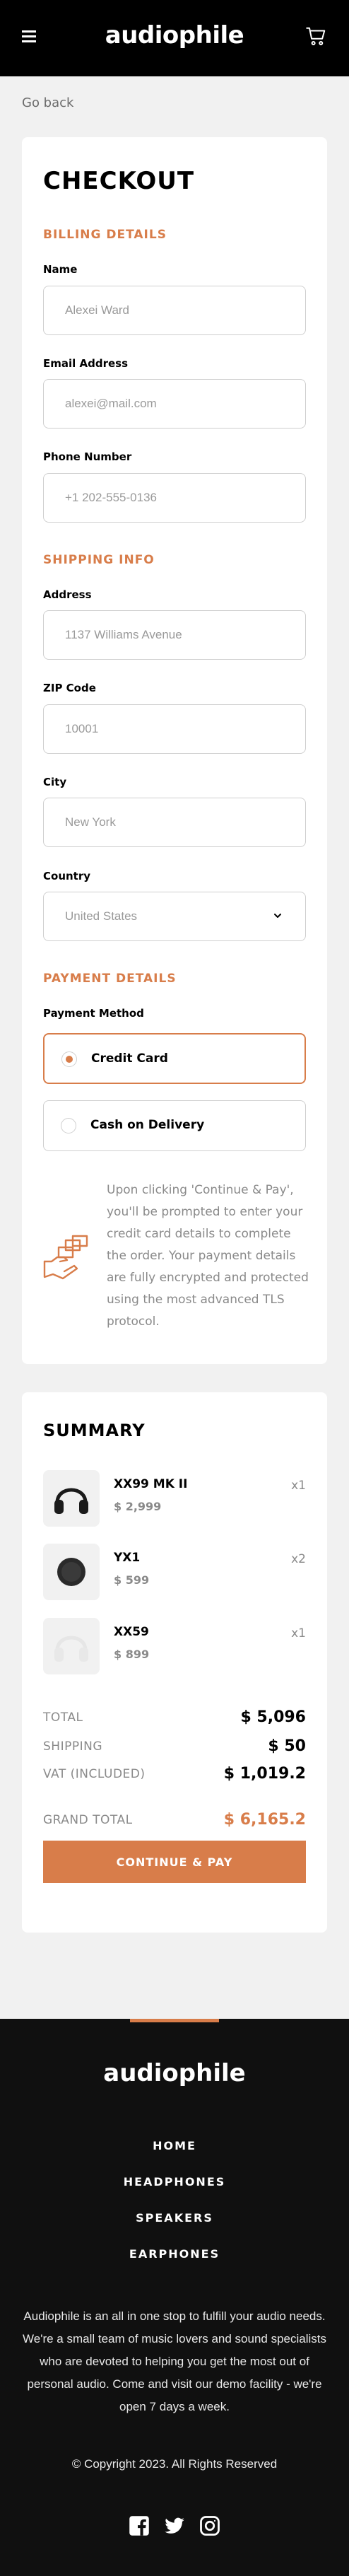 Image resolution: width=349 pixels, height=2576 pixels. I want to click on item-name: YX1, so click(127, 1558).